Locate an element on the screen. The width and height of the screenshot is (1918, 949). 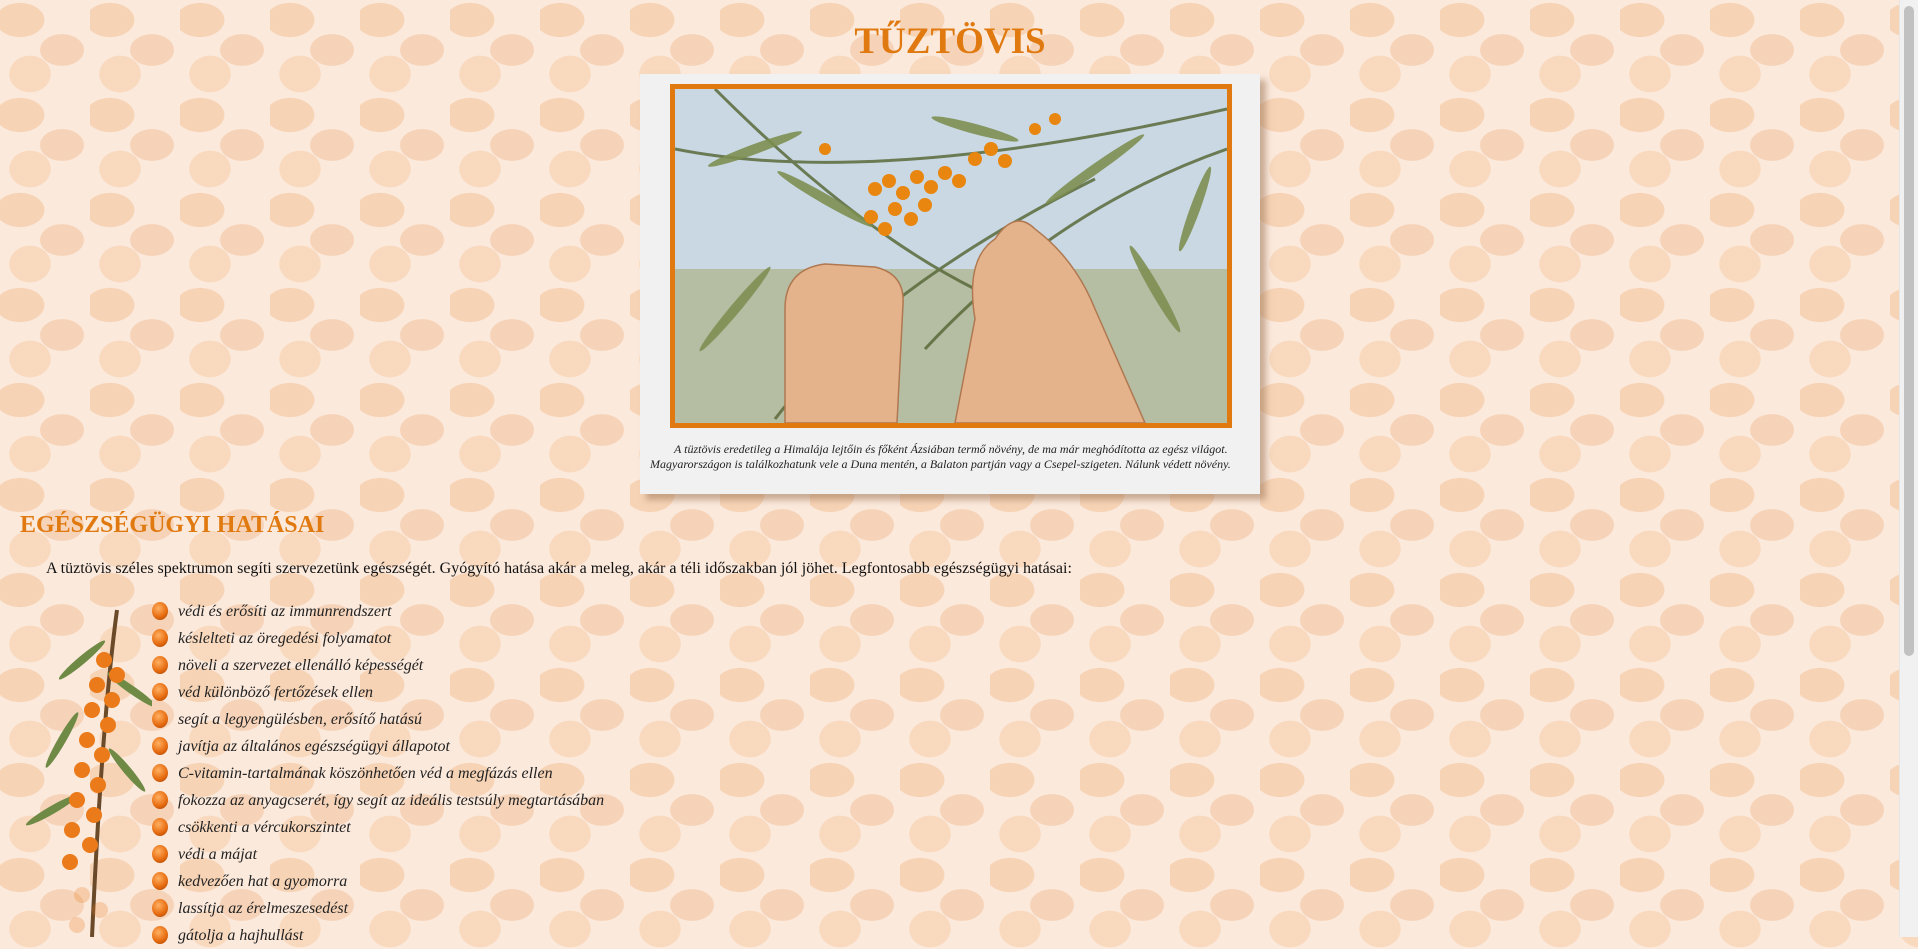
section-title: EGÉSZSÉGÜGYI HATÁSAI is located at coordinates (172, 525).